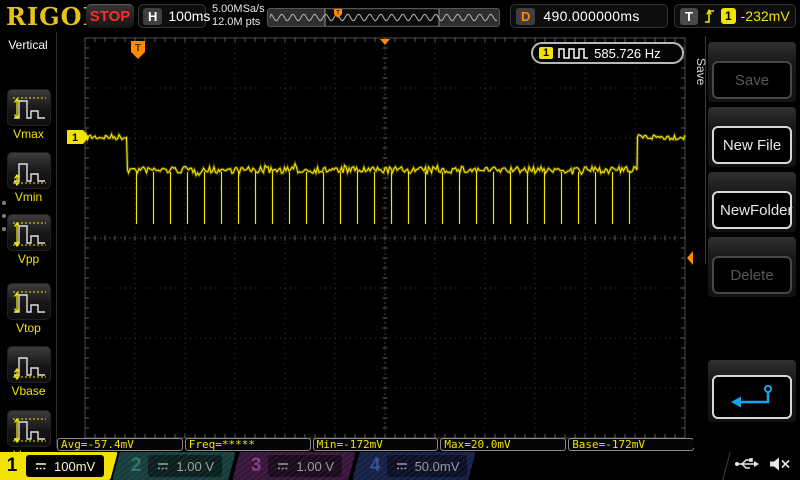  Describe the element at coordinates (195, 466) in the screenshot. I see `channel-2-scale: 1.00 V` at that location.